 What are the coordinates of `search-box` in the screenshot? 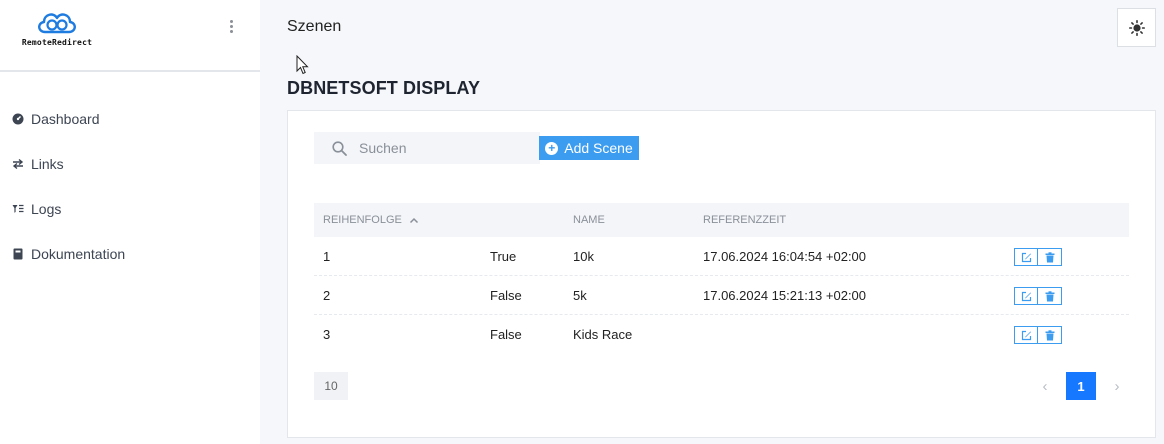 It's located at (427, 148).